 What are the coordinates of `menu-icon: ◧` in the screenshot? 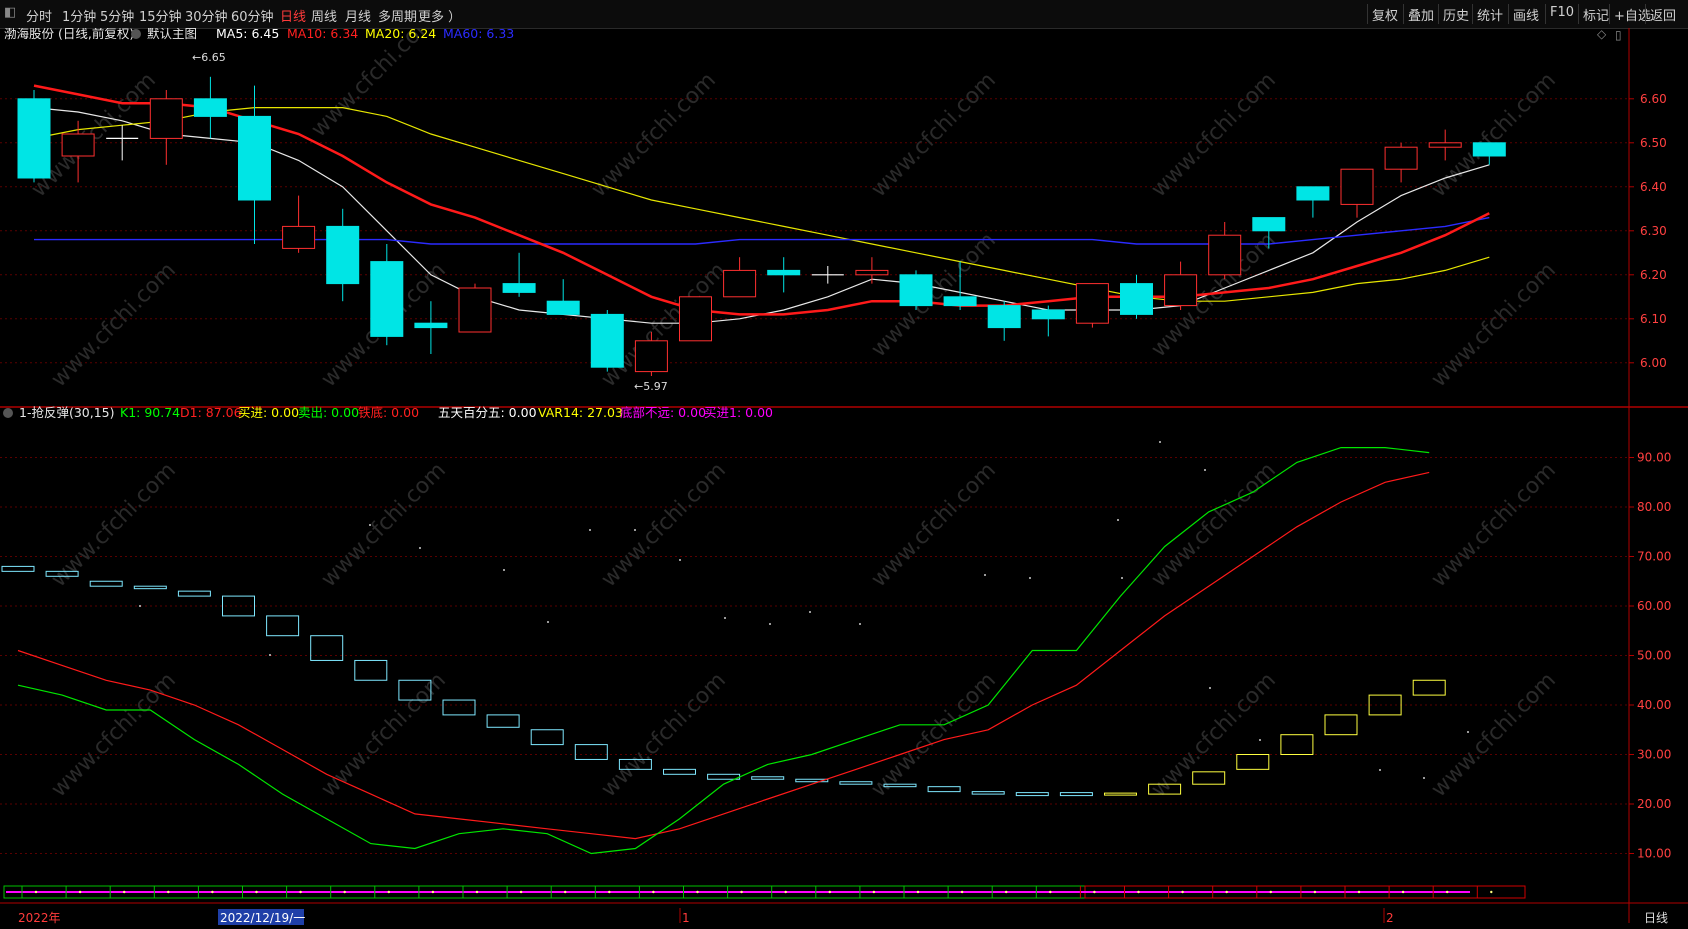 It's located at (10, 12).